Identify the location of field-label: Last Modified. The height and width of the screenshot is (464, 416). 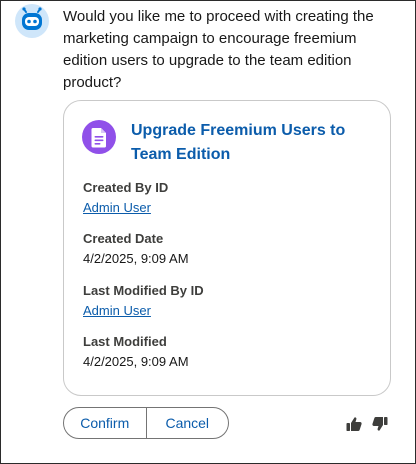
(125, 341).